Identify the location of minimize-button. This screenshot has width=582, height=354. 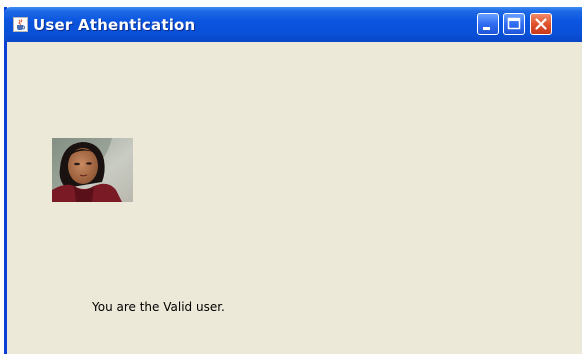
(488, 24).